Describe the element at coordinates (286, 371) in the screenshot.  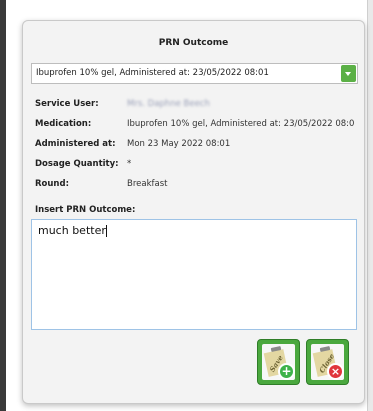
I see `plus-icon: +` at that location.